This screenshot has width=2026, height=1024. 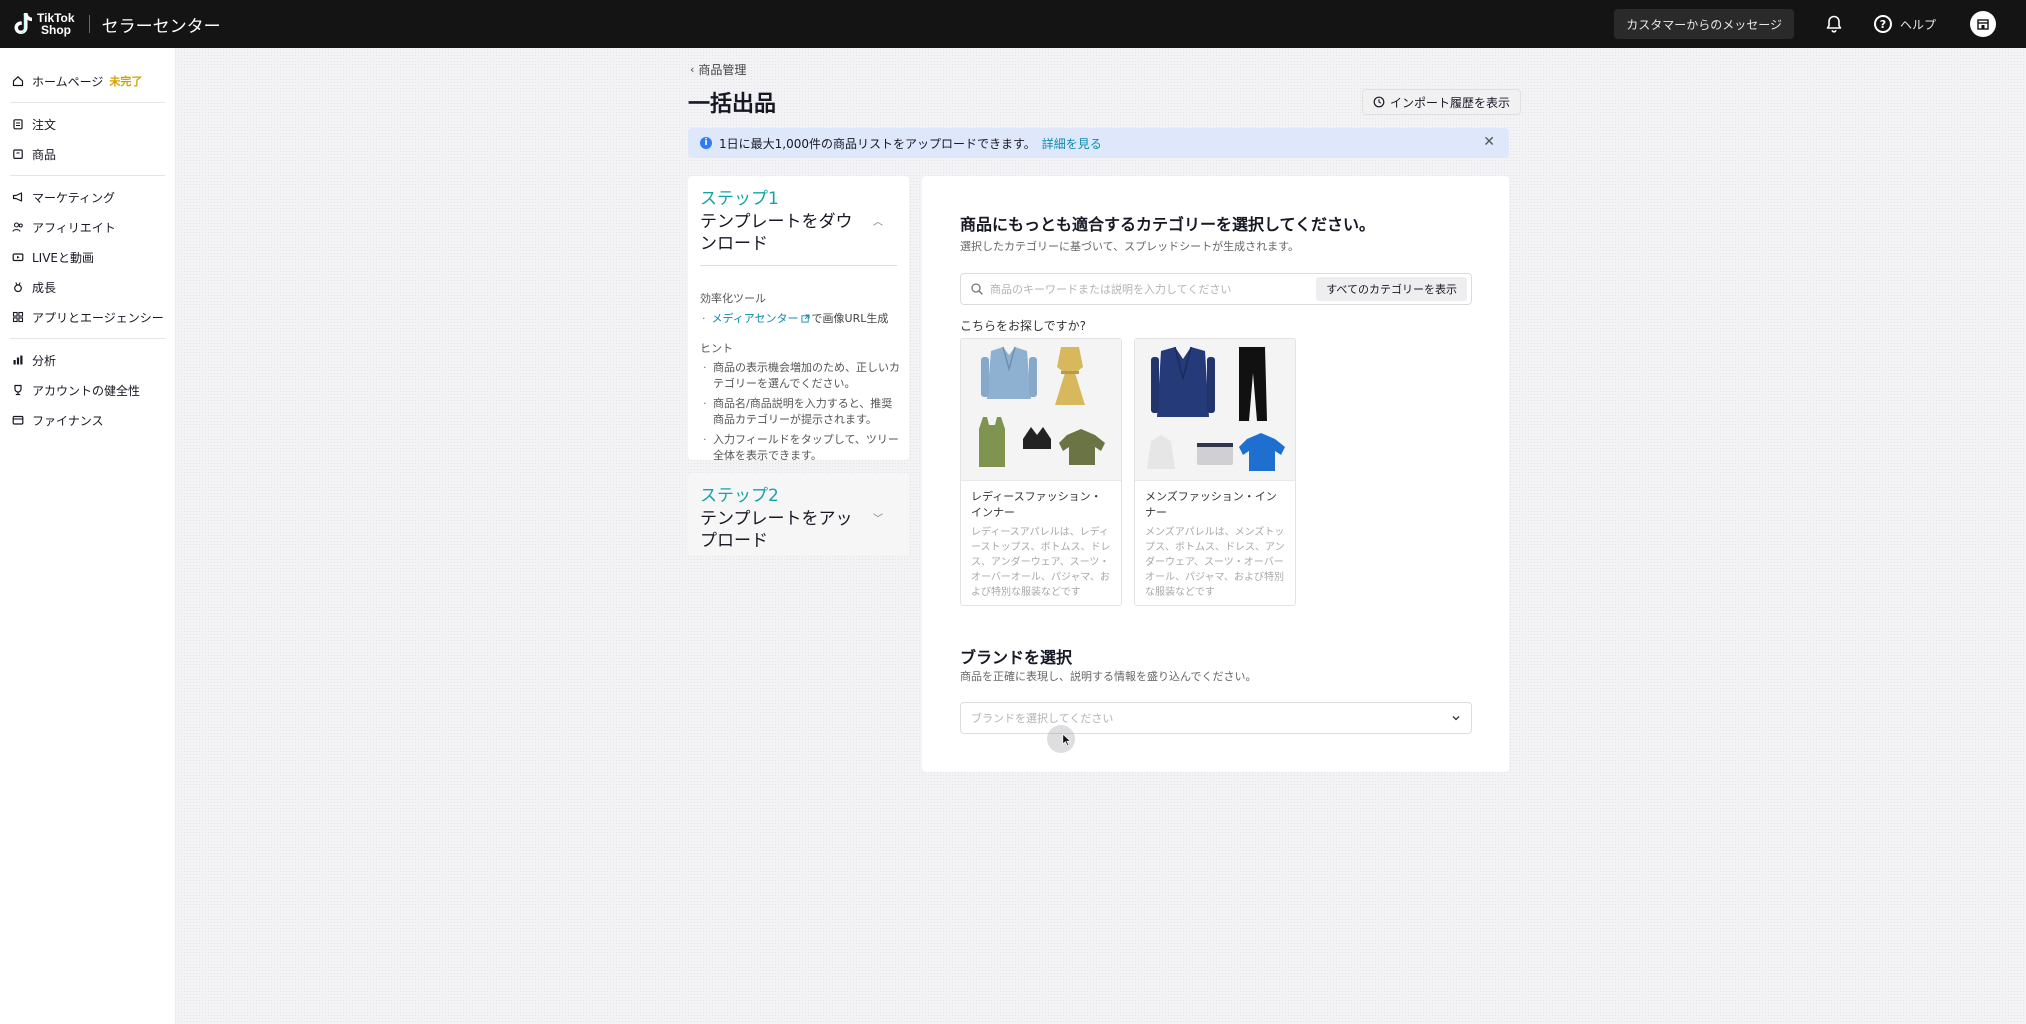 What do you see at coordinates (1023, 326) in the screenshot?
I see `suggestion-label: こちらをお探しですか?` at bounding box center [1023, 326].